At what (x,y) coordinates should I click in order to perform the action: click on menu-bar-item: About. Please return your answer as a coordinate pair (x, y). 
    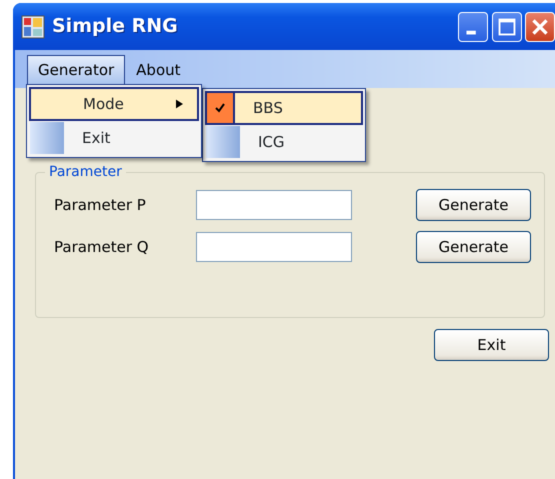
    Looking at the image, I should click on (158, 70).